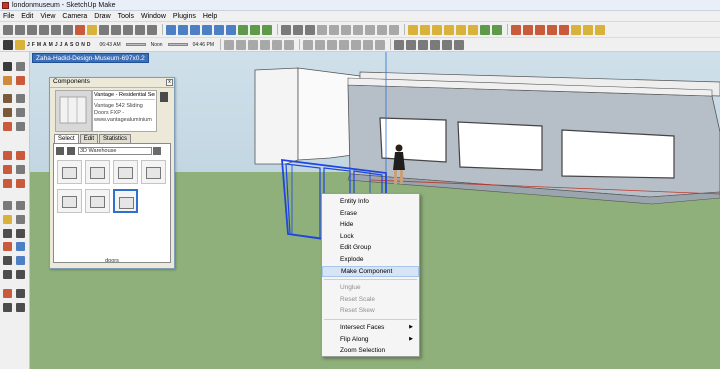 Image resolution: width=720 pixels, height=369 pixels. I want to click on style-wireframe-icon, so click(331, 44).